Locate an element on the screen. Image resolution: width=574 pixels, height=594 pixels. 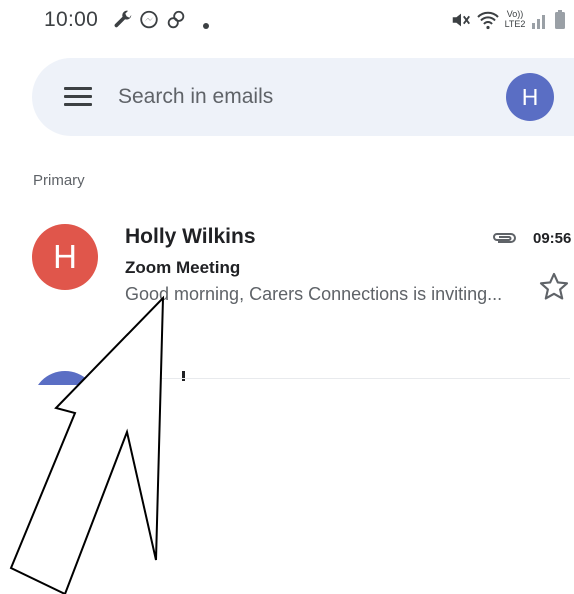
sender-avatar: H is located at coordinates (65, 257).